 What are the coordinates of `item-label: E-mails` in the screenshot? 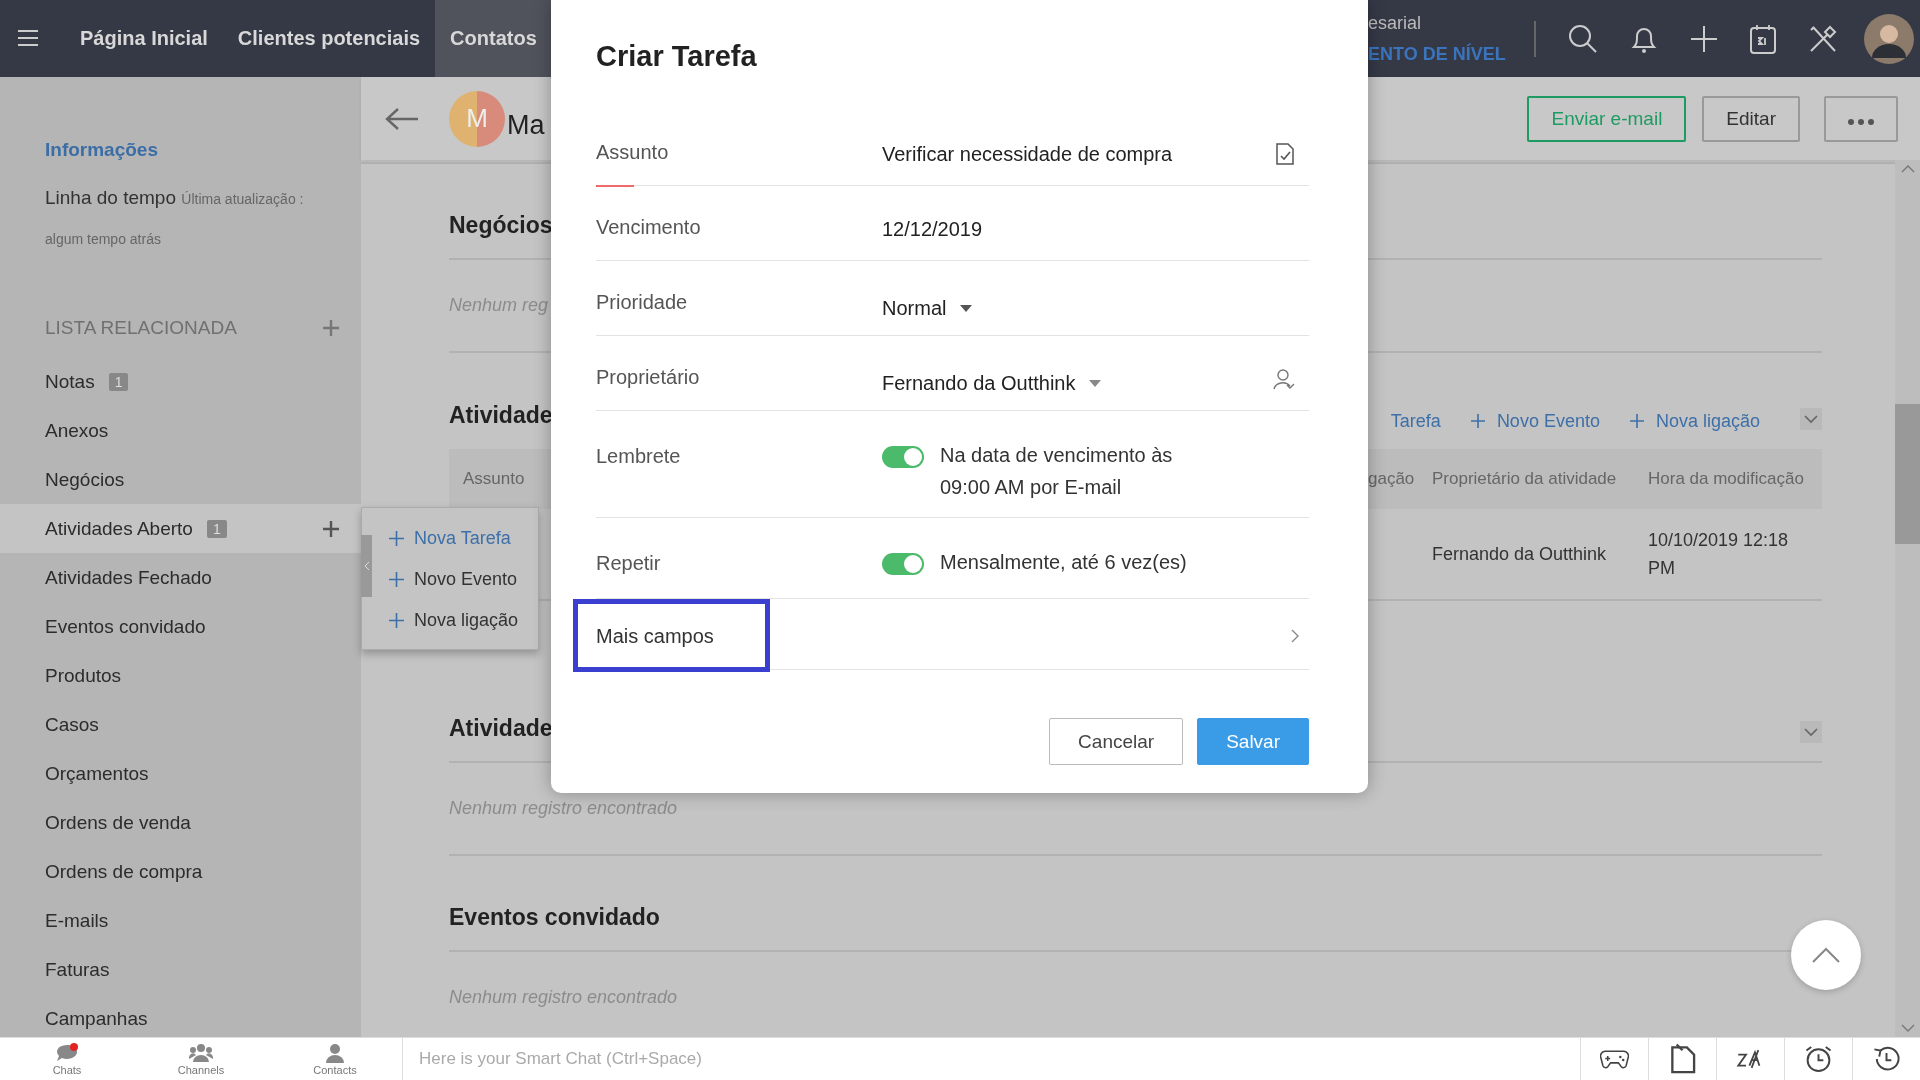 It's located at (77, 920).